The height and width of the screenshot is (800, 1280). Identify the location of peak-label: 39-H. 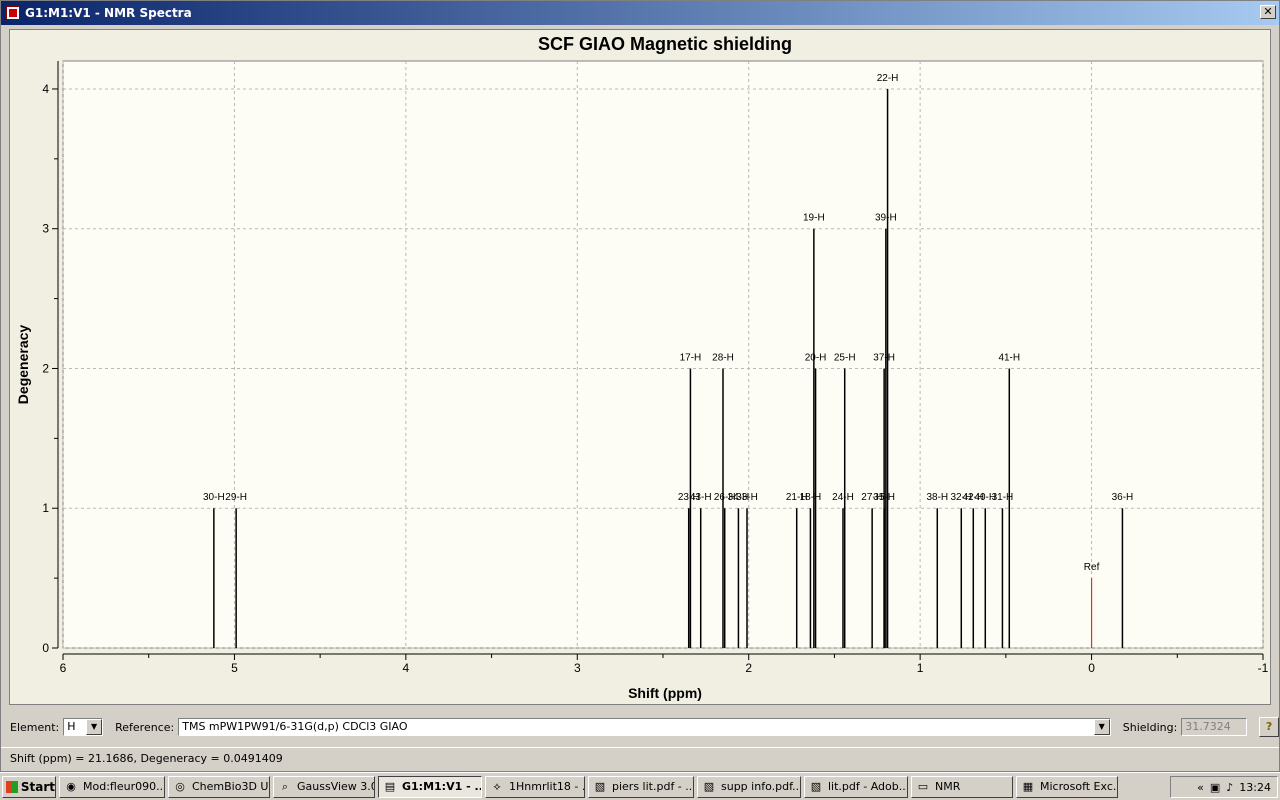
(886, 218).